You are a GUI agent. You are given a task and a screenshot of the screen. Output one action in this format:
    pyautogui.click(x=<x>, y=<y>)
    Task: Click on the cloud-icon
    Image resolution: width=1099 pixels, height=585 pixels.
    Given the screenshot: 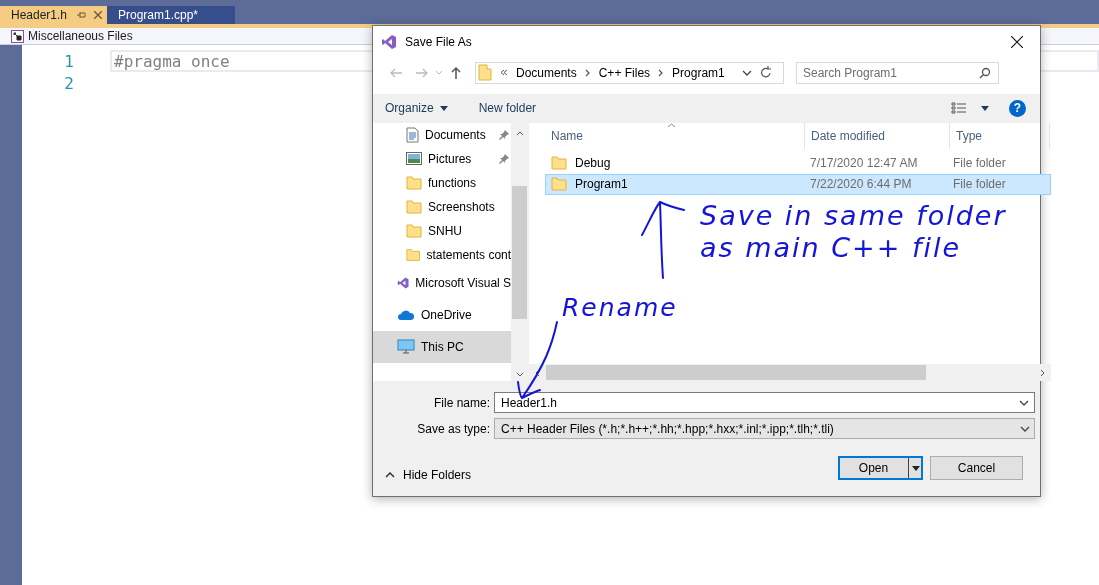 What is the action you would take?
    pyautogui.click(x=406, y=314)
    